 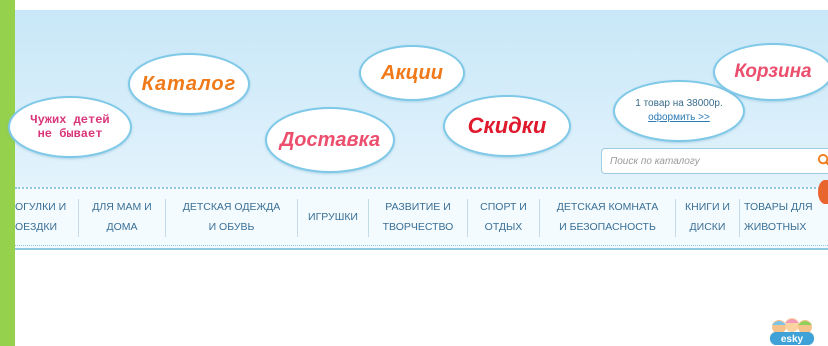 What do you see at coordinates (792, 339) in the screenshot?
I see `logo-text: esky` at bounding box center [792, 339].